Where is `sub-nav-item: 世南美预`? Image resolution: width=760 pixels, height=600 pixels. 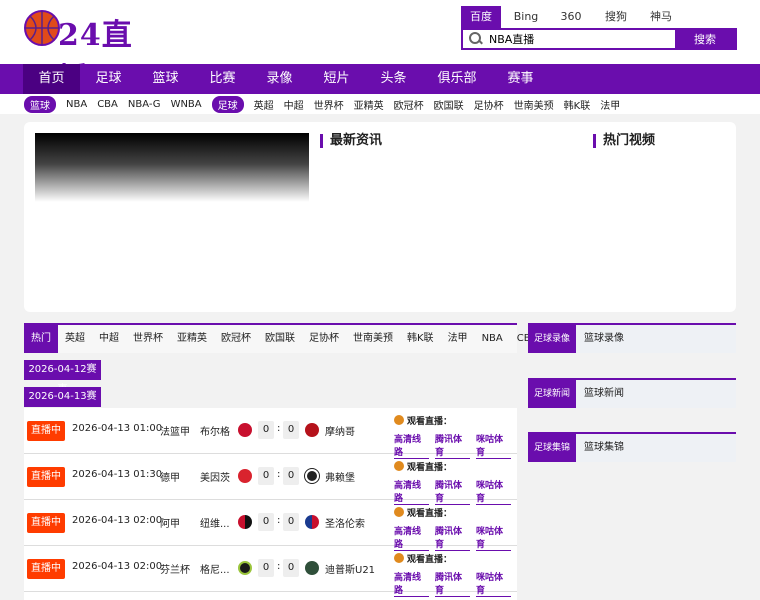
sub-nav-item: 世南美预 is located at coordinates (534, 104).